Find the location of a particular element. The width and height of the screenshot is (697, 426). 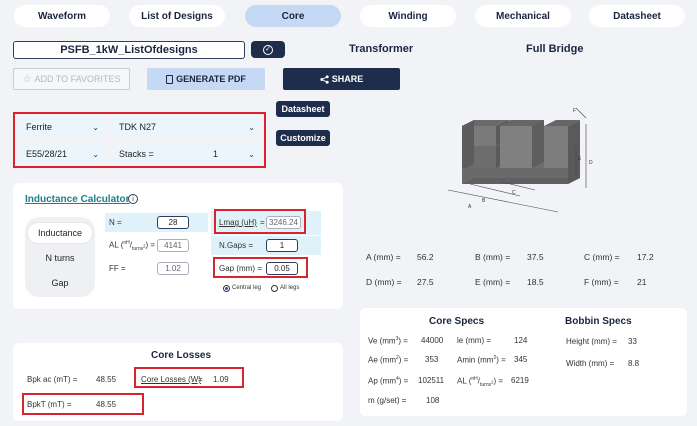

pdf-file-icon is located at coordinates (170, 79).